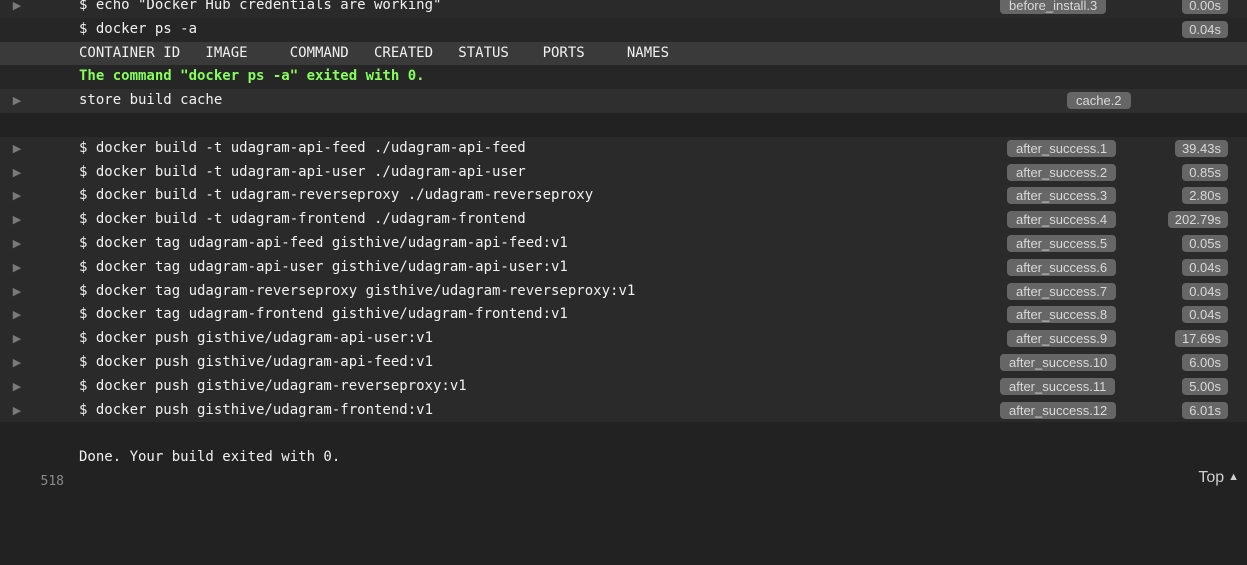 This screenshot has height=565, width=1247. I want to click on duration-badge: 6.01s, so click(1205, 410).